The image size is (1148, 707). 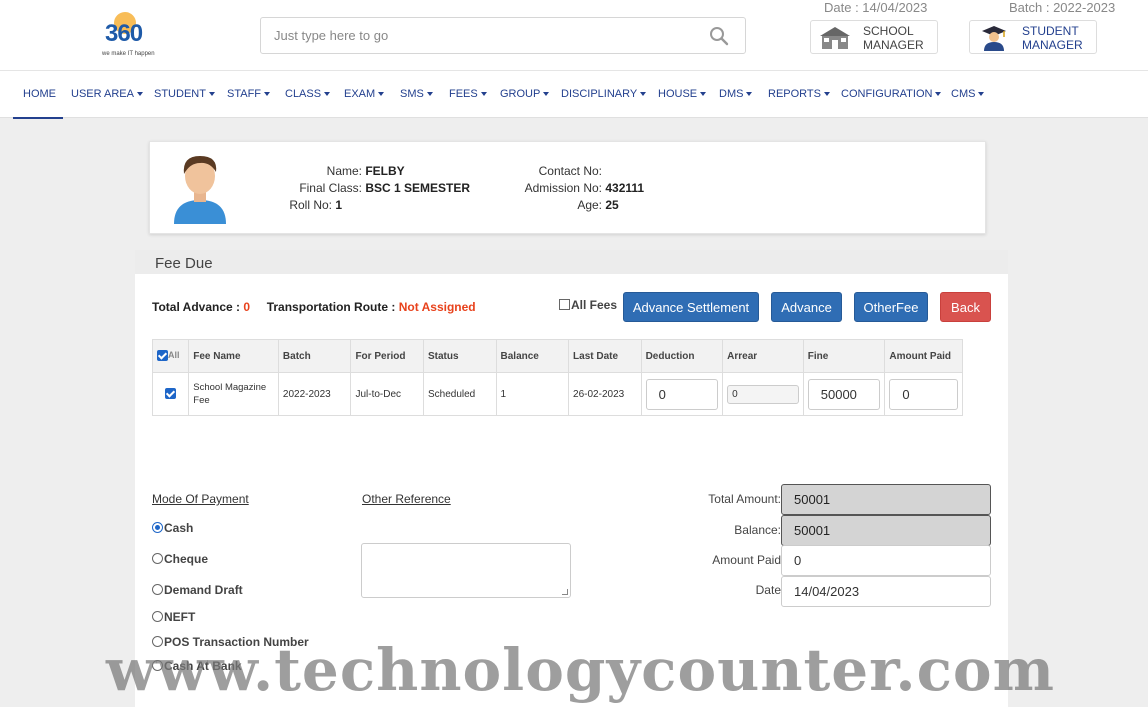 I want to click on fee-due-title: Fee Due, so click(x=184, y=263).